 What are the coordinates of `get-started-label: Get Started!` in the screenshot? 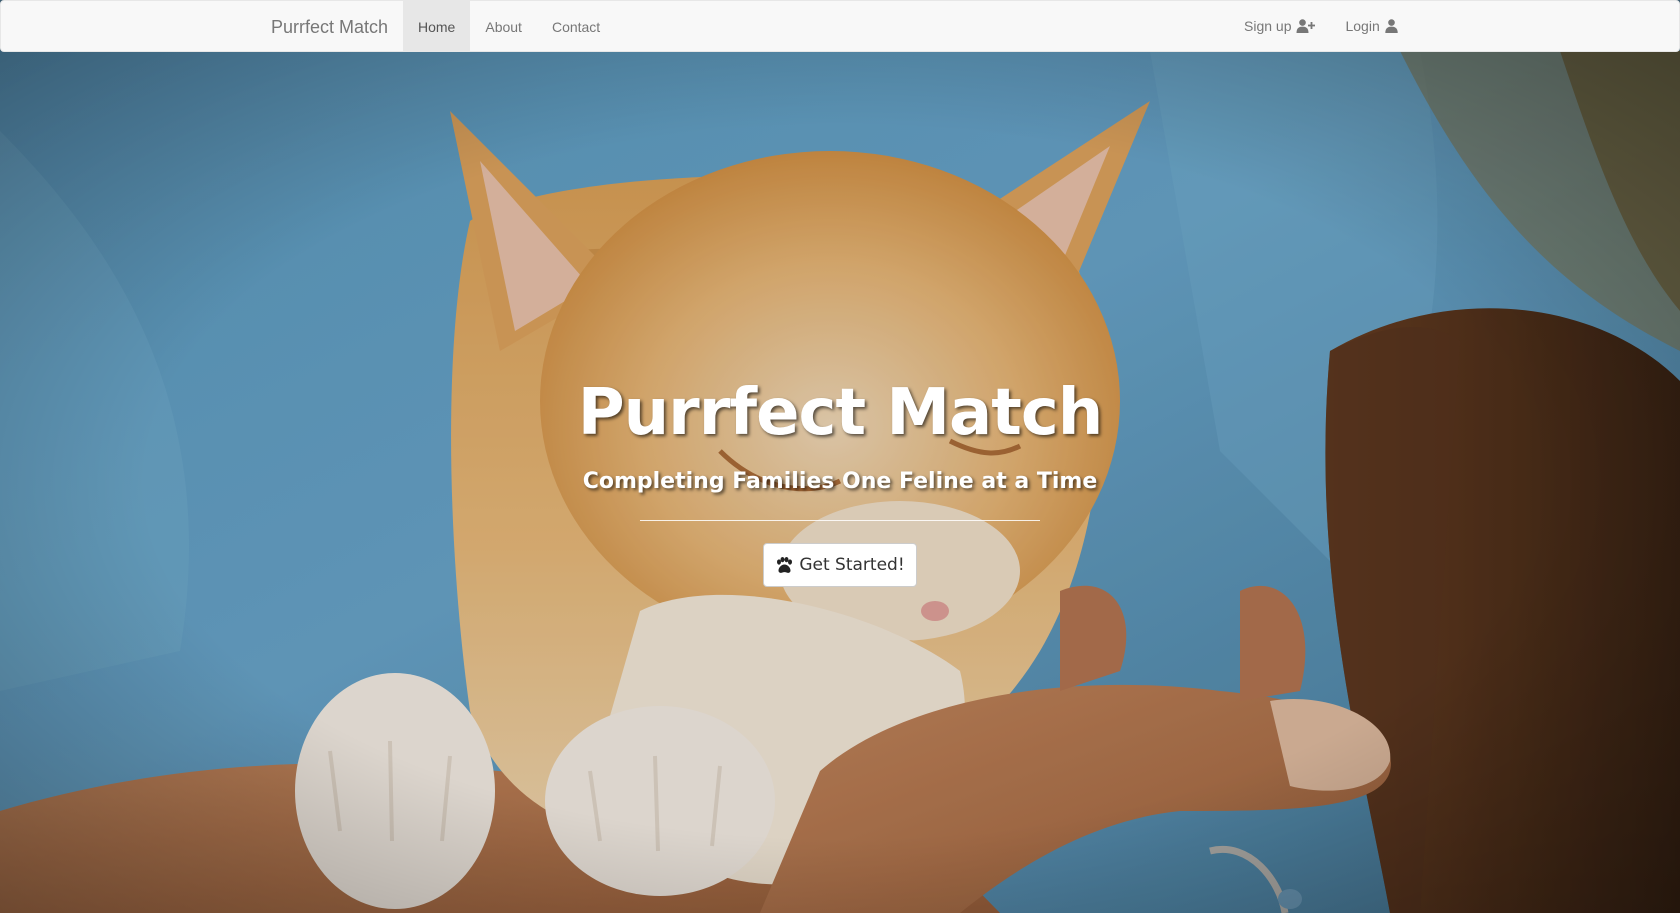 It's located at (852, 565).